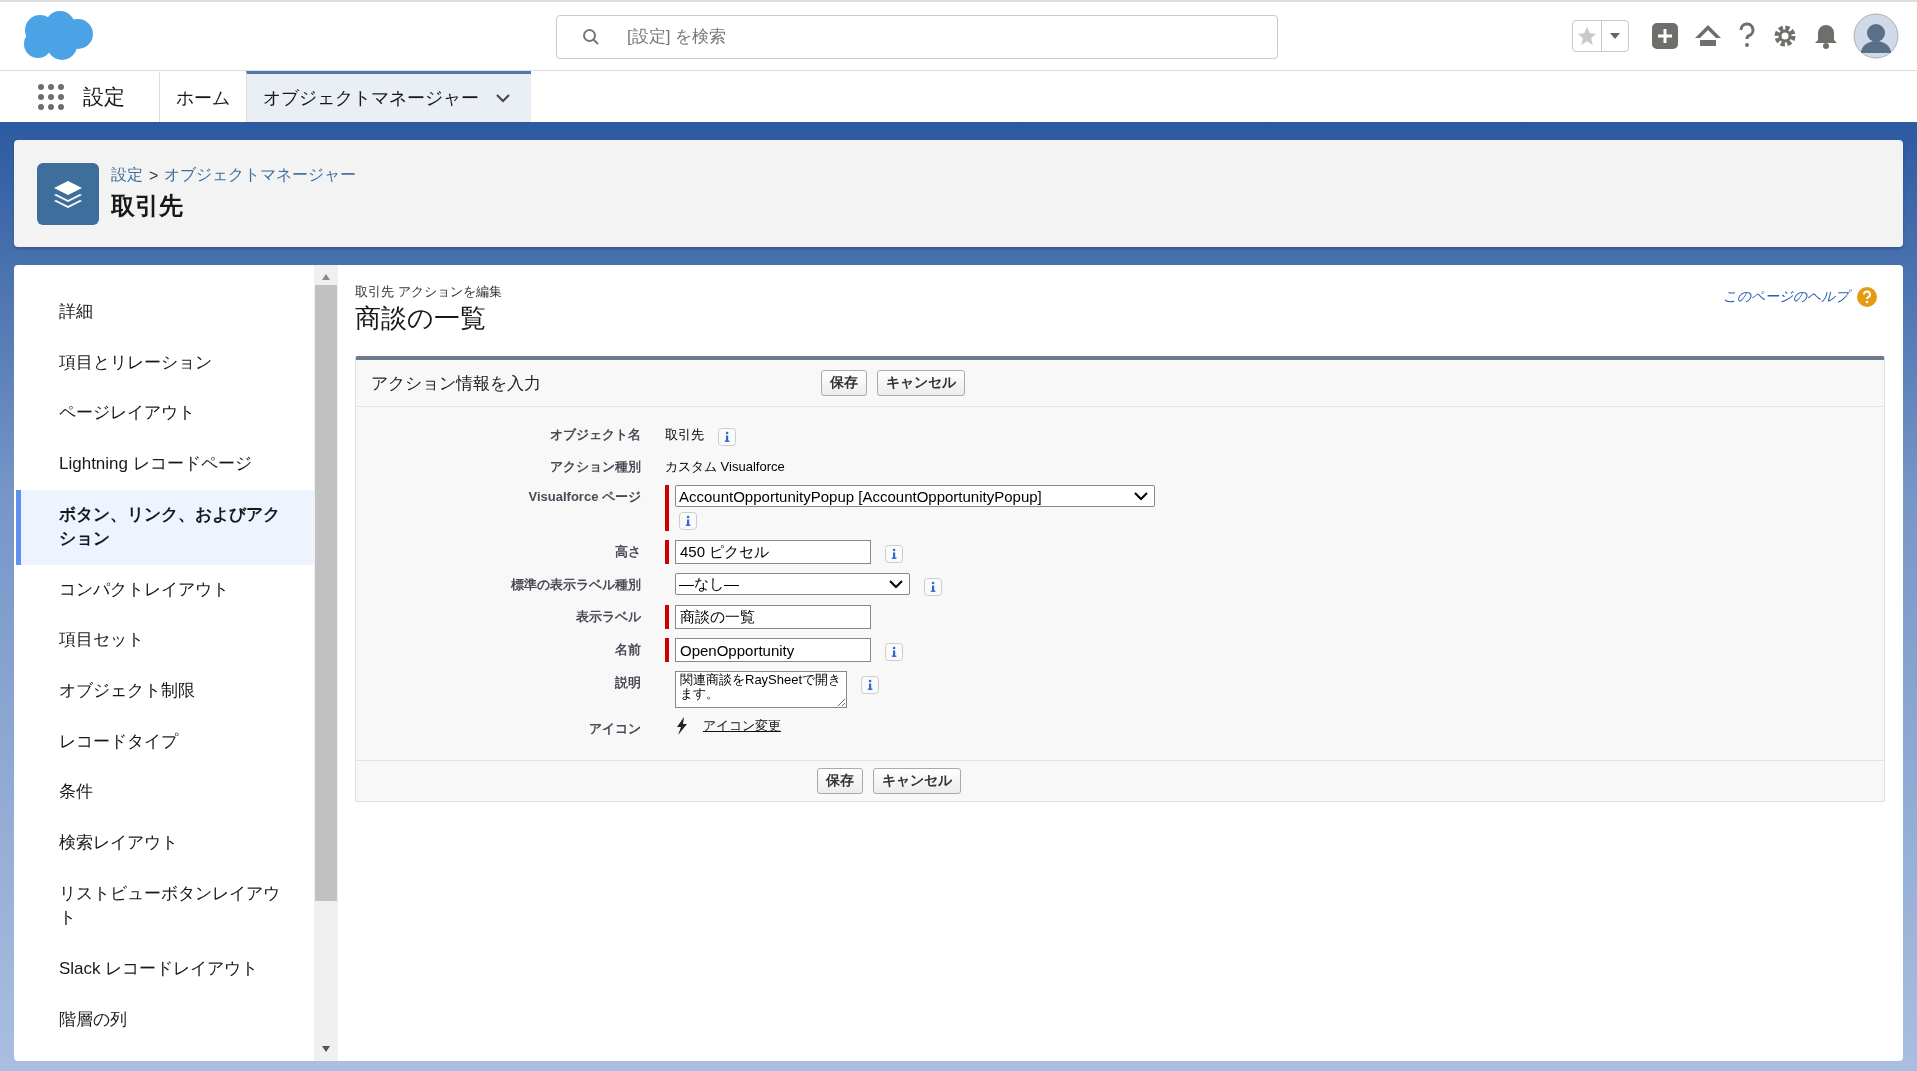 Image resolution: width=1917 pixels, height=1071 pixels. Describe the element at coordinates (595, 435) in the screenshot. I see `field-label: オブジェクト名` at that location.